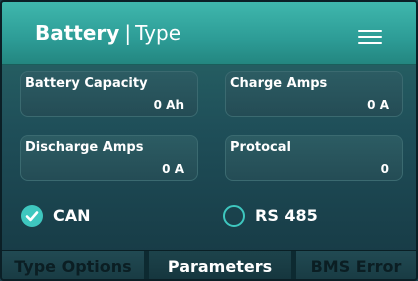 This screenshot has height=281, width=418. Describe the element at coordinates (260, 147) in the screenshot. I see `protocol-label: Protocal` at that location.